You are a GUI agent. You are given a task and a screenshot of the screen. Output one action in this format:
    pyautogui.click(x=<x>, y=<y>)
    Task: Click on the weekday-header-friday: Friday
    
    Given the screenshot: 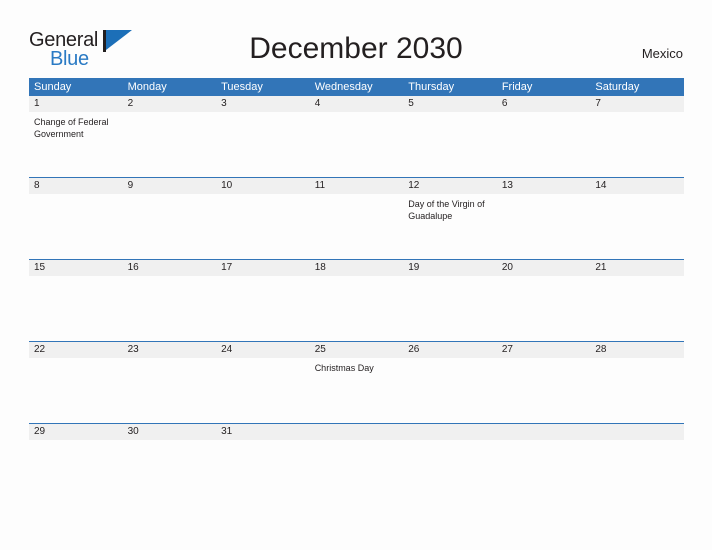 What is the action you would take?
    pyautogui.click(x=517, y=87)
    